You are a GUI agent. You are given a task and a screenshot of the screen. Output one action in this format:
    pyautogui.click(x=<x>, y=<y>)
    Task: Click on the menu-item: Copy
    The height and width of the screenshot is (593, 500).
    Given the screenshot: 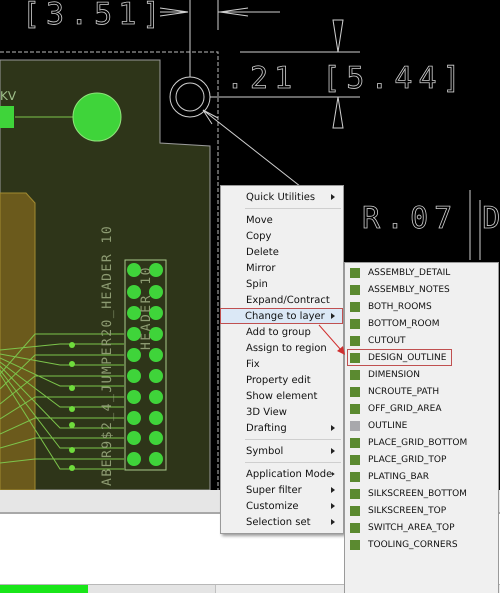 What is the action you would take?
    pyautogui.click(x=282, y=236)
    